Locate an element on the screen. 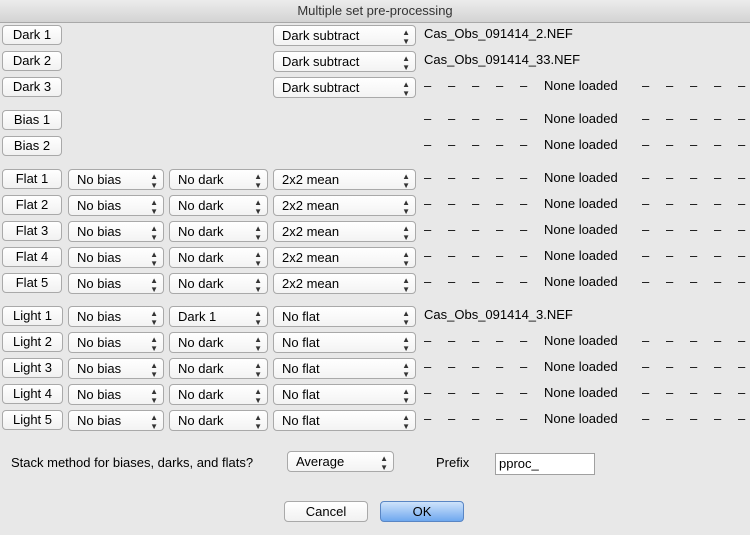  flat-load-button: Flat 4 is located at coordinates (32, 257).